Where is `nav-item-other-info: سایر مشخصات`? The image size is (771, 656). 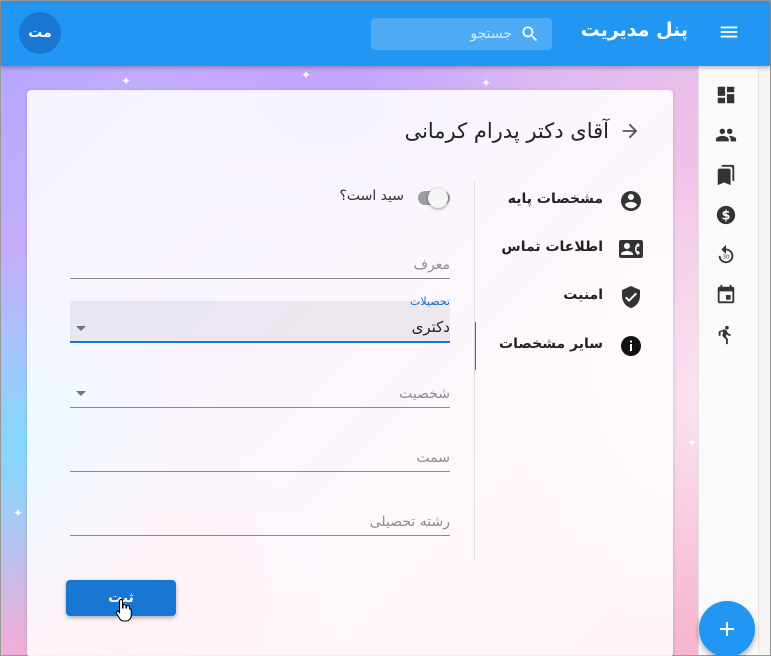 nav-item-other-info: سایر مشخصات is located at coordinates (573, 346).